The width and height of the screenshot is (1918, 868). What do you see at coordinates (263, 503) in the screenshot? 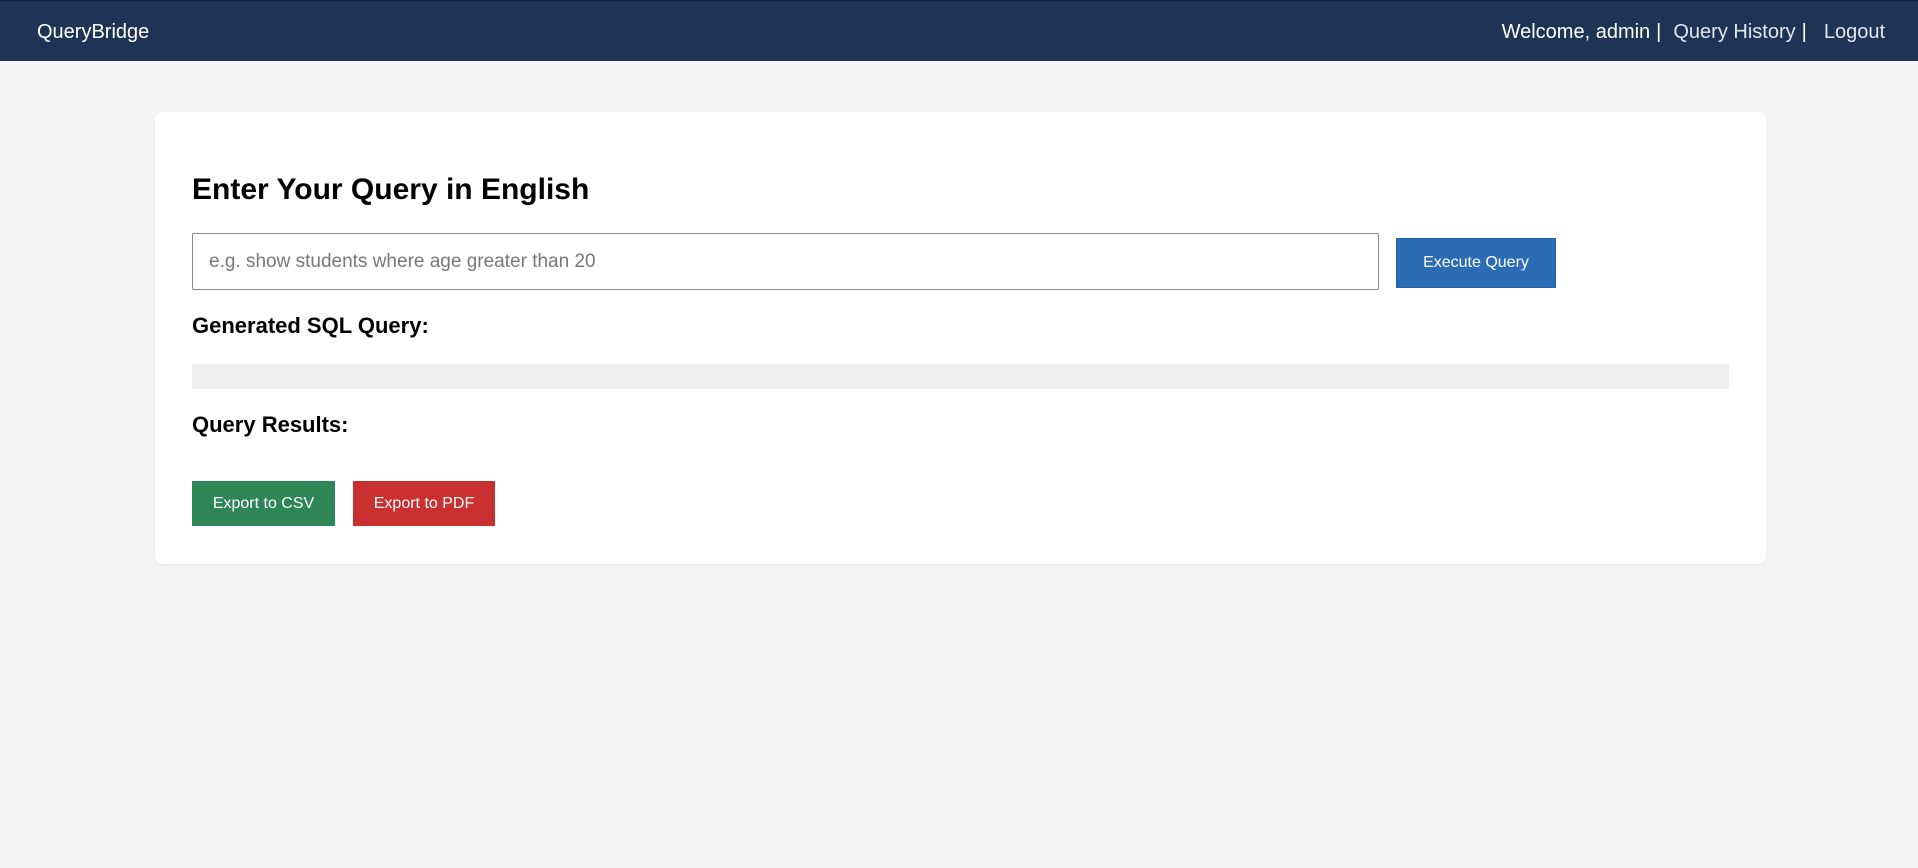
I see `export-csv-button: Export to CSV` at bounding box center [263, 503].